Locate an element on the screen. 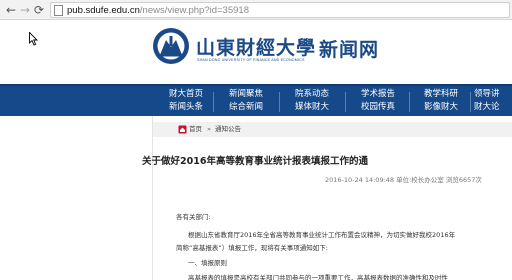 This screenshot has width=512, height=280. url-domain: pub.sdufe.edu.cn is located at coordinates (103, 10).